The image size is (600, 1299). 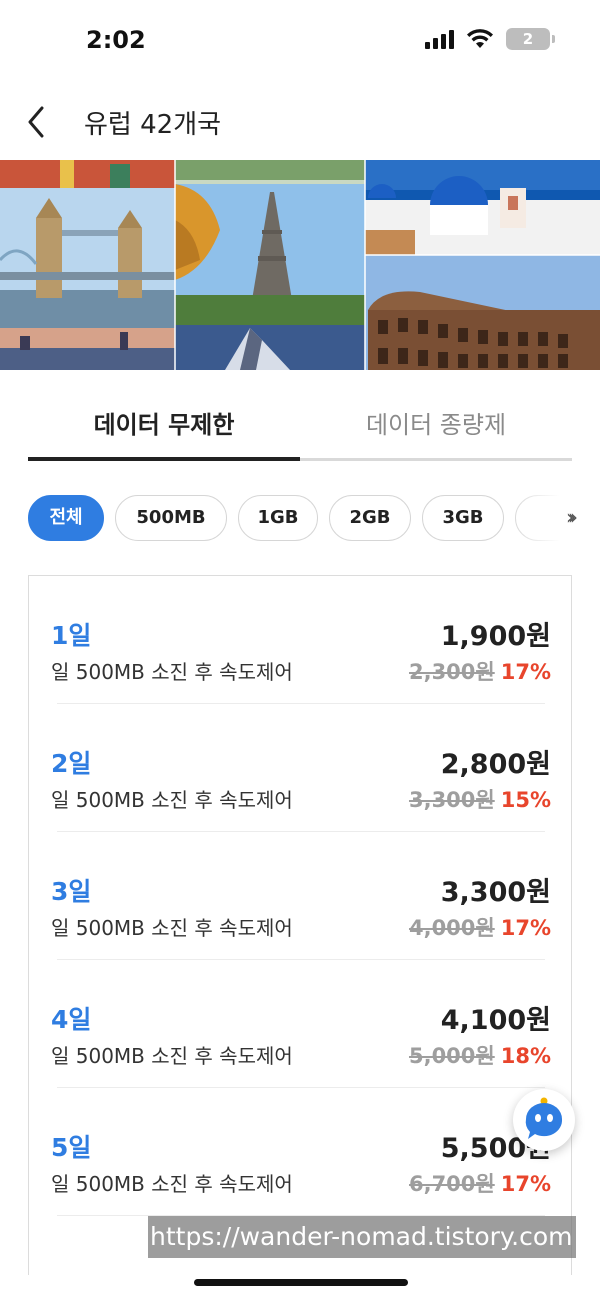 I want to click on plan-type-tabs: 데이터 무제한 데이터 종량제, so click(x=300, y=428).